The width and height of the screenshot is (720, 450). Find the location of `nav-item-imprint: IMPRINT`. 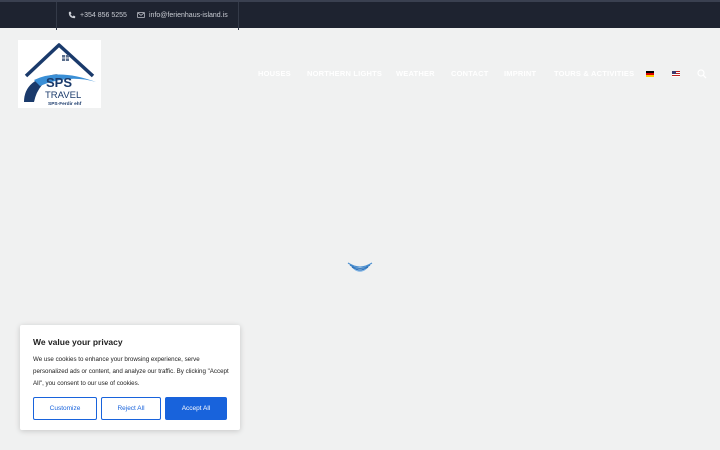

nav-item-imprint: IMPRINT is located at coordinates (520, 73).